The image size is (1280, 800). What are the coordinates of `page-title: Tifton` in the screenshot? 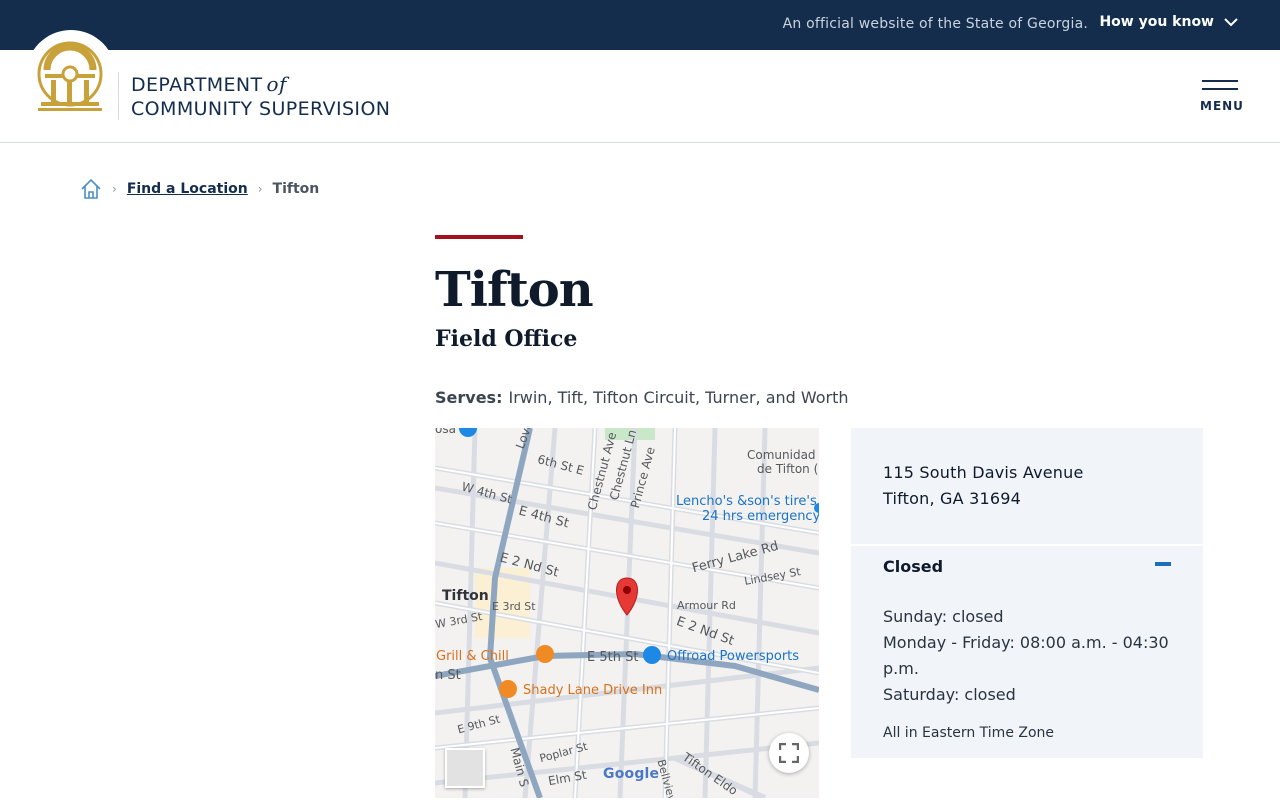 It's located at (514, 290).